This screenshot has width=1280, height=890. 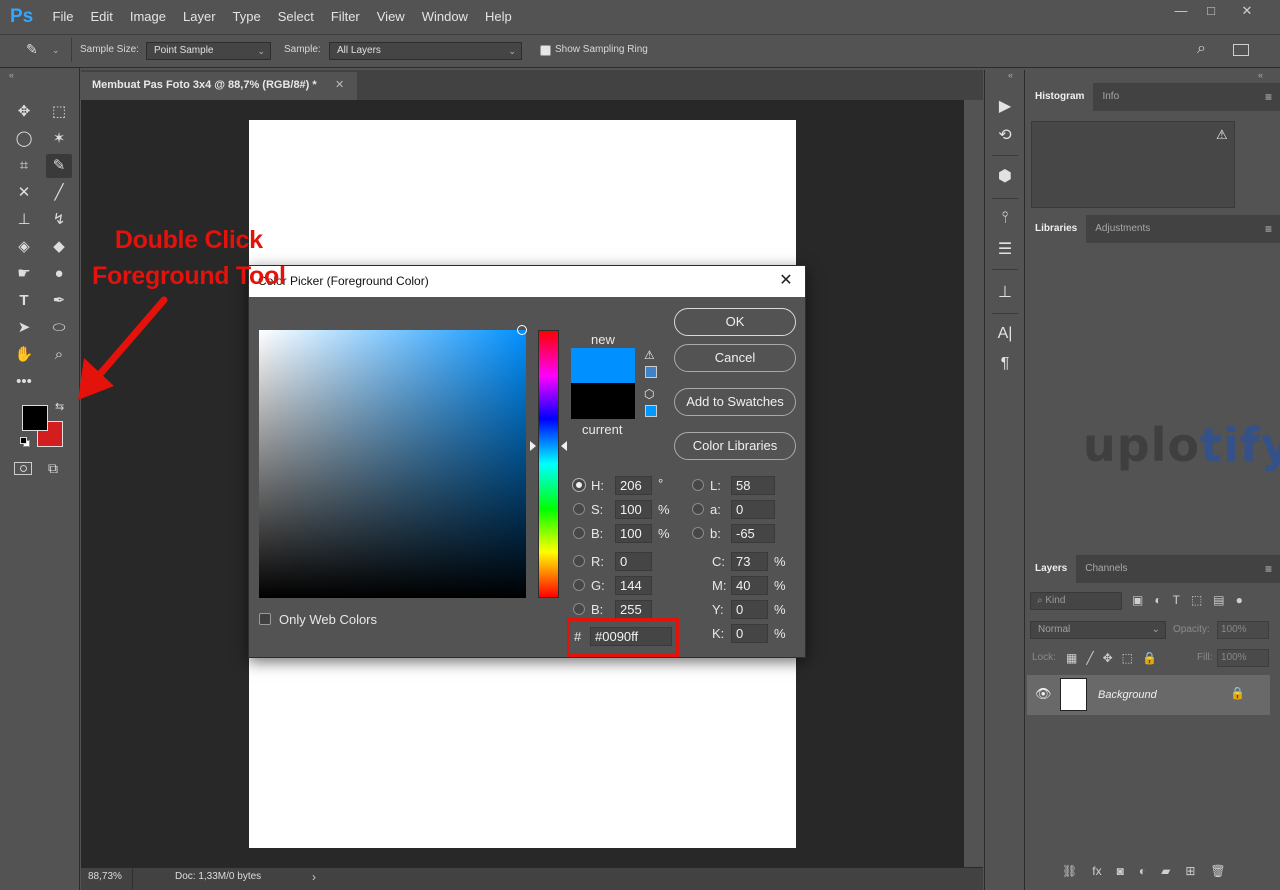 I want to click on image-filter-icon: ▣, so click(x=1137, y=600).